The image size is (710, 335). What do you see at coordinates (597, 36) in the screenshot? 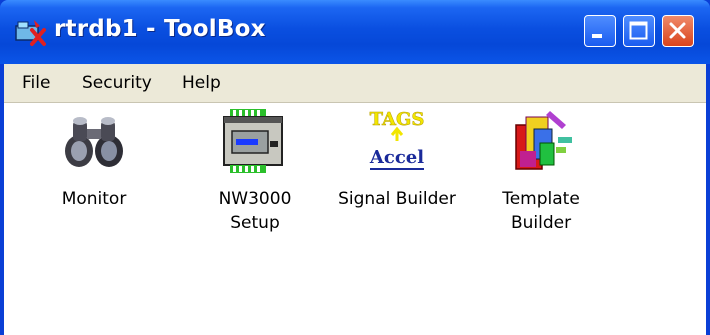
I see `minimize-icon` at bounding box center [597, 36].